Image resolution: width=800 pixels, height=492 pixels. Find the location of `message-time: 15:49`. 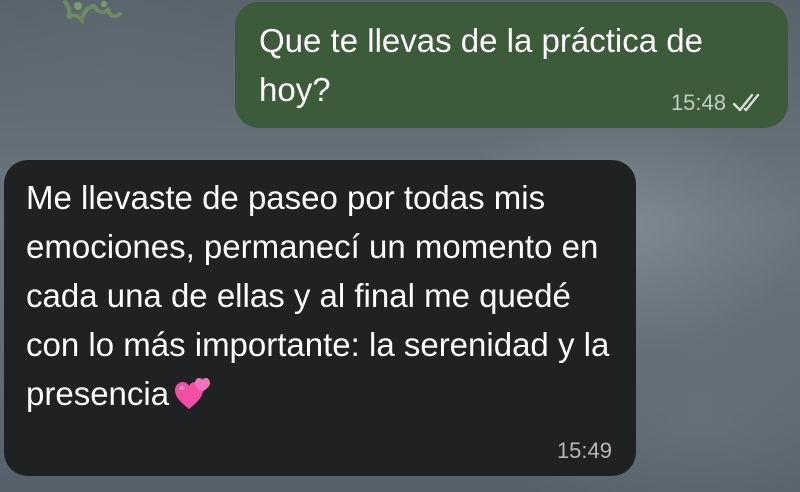

message-time: 15:49 is located at coordinates (584, 450).